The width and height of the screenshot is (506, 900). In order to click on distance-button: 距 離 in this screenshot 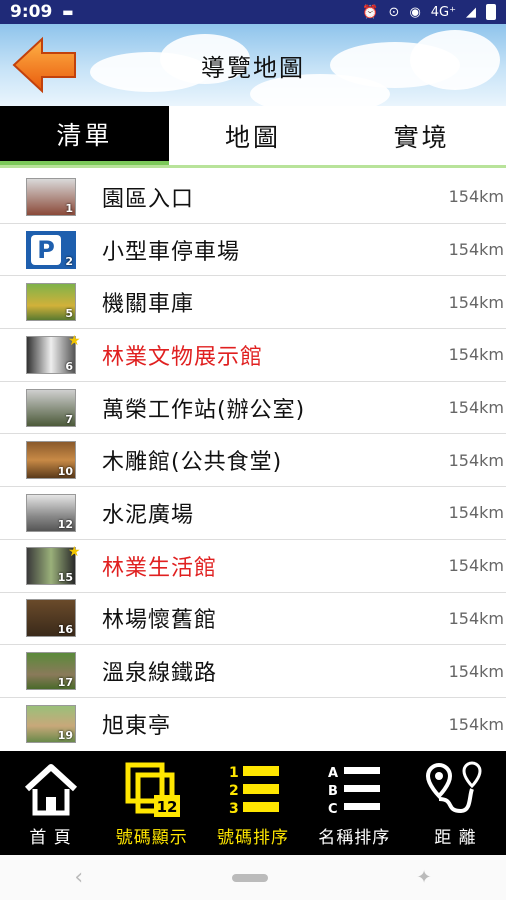, I will do `click(455, 803)`.